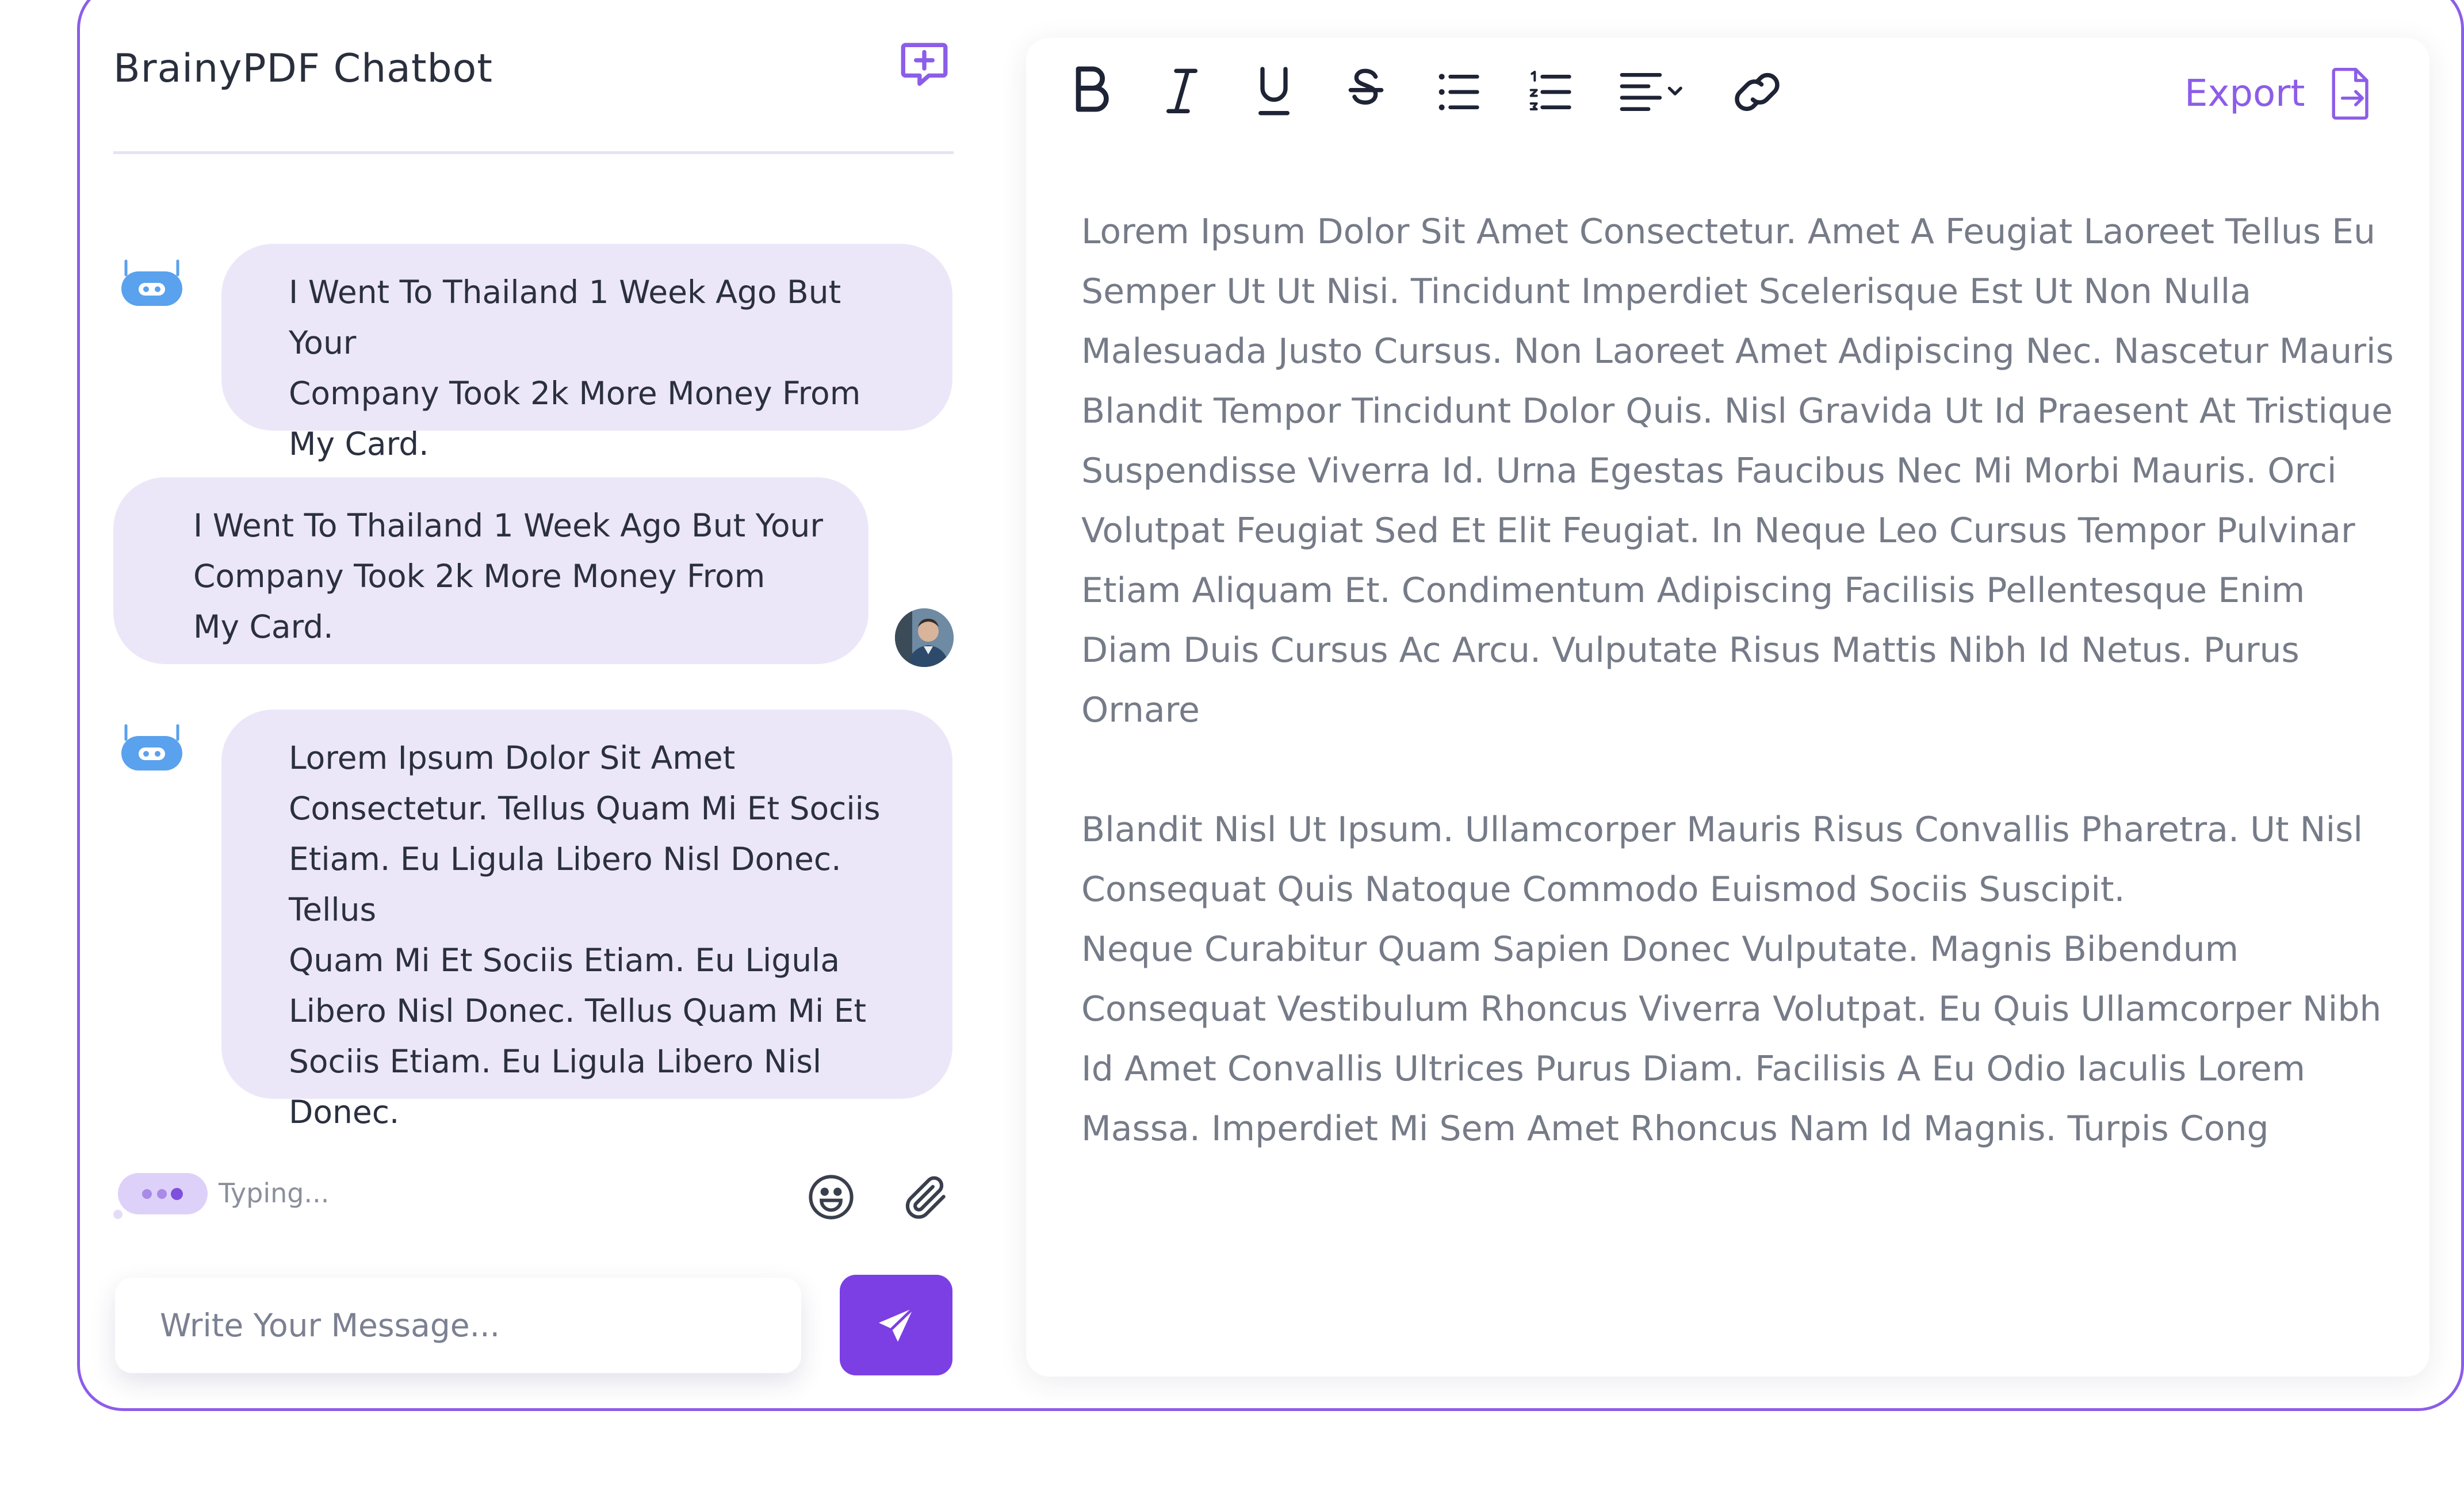  Describe the element at coordinates (924, 637) in the screenshot. I see `user-avatar` at that location.